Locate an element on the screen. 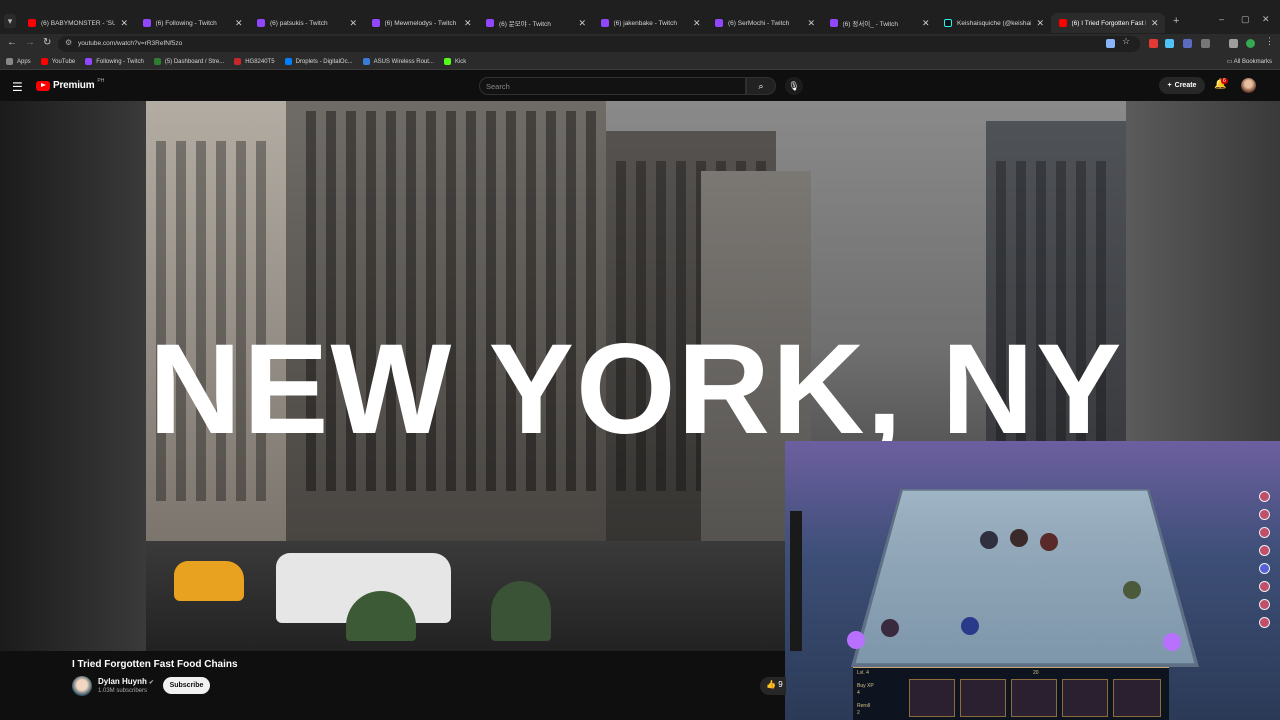 This screenshot has width=1280, height=720. extension-blue-icon is located at coordinates (1169, 43).